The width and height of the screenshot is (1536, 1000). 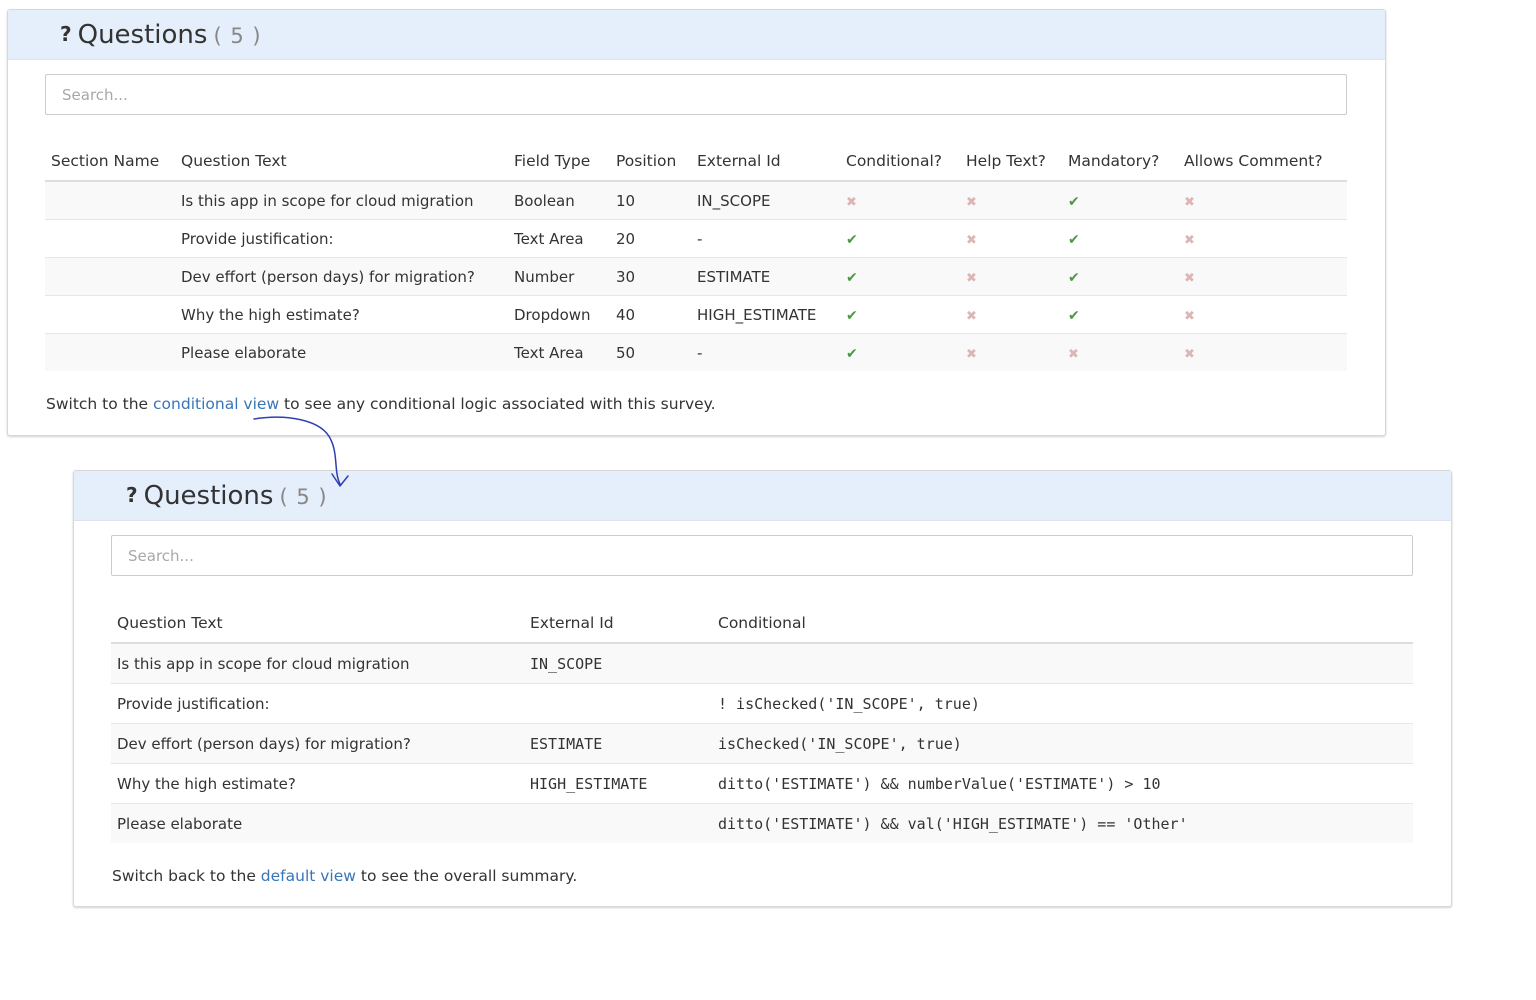 What do you see at coordinates (110, 162) in the screenshot?
I see `column-header-section-name: Section Name` at bounding box center [110, 162].